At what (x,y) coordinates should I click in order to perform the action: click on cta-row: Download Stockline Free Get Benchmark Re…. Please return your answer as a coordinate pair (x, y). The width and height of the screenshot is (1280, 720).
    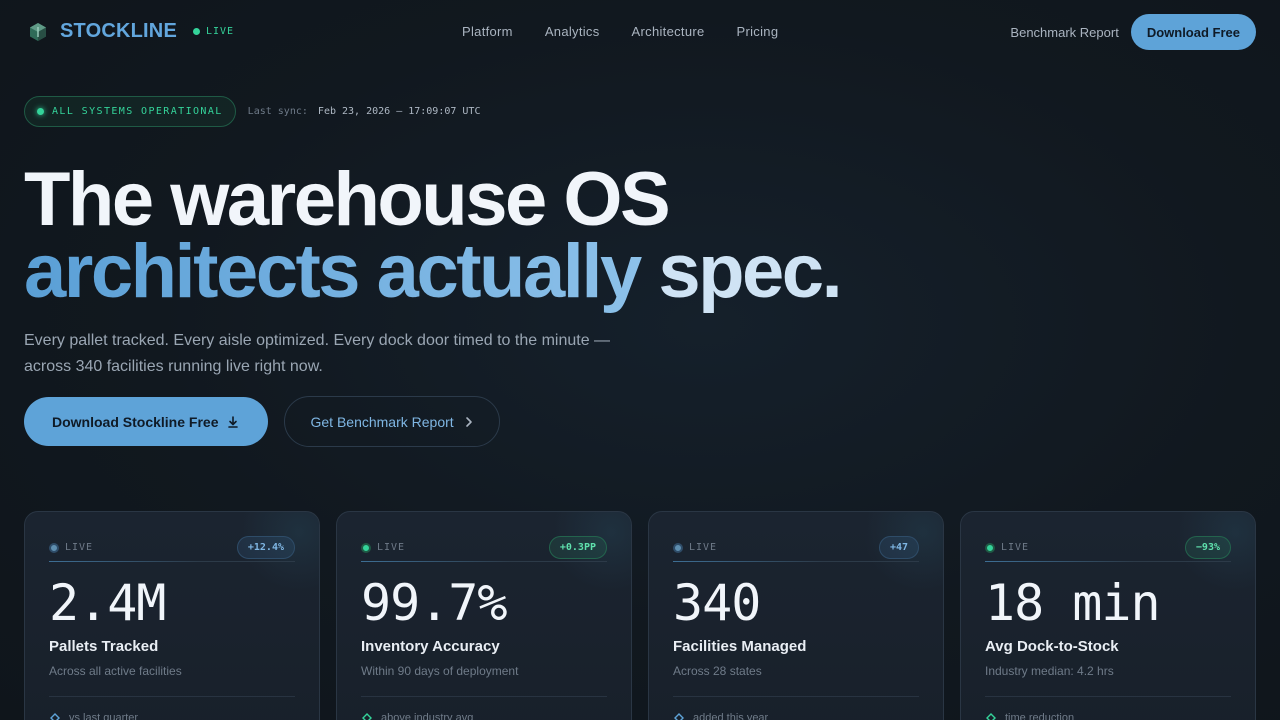
    Looking at the image, I should click on (262, 421).